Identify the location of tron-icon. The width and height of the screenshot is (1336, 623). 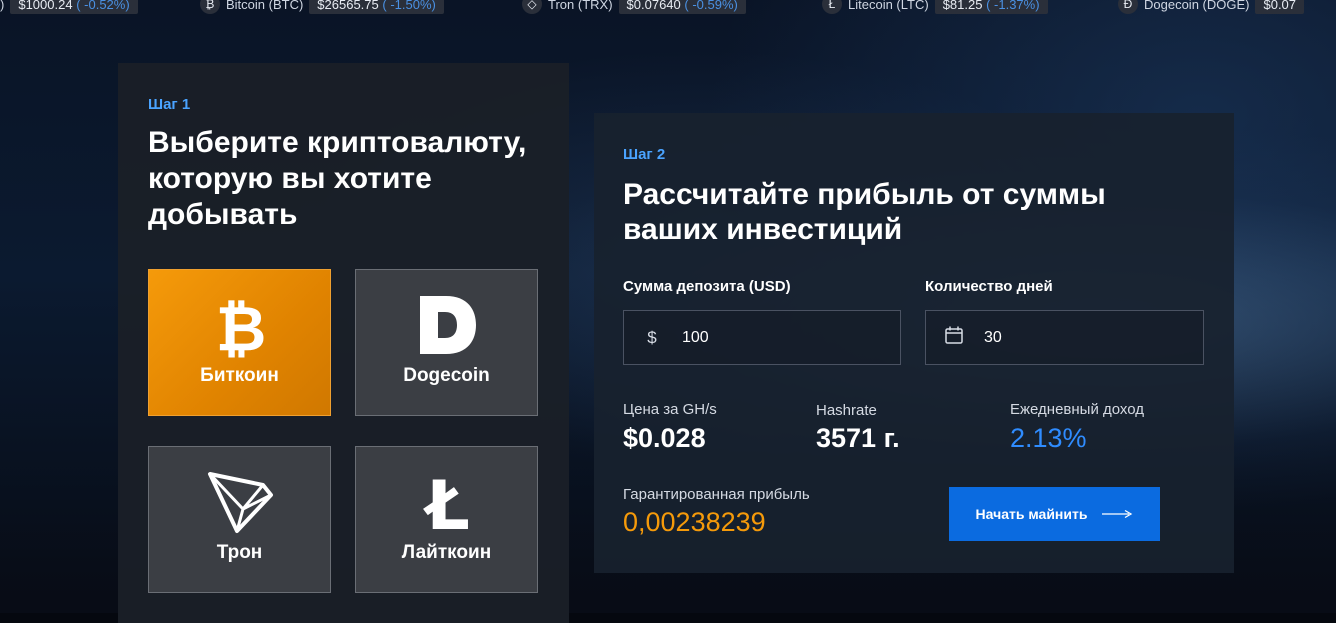
(240, 502).